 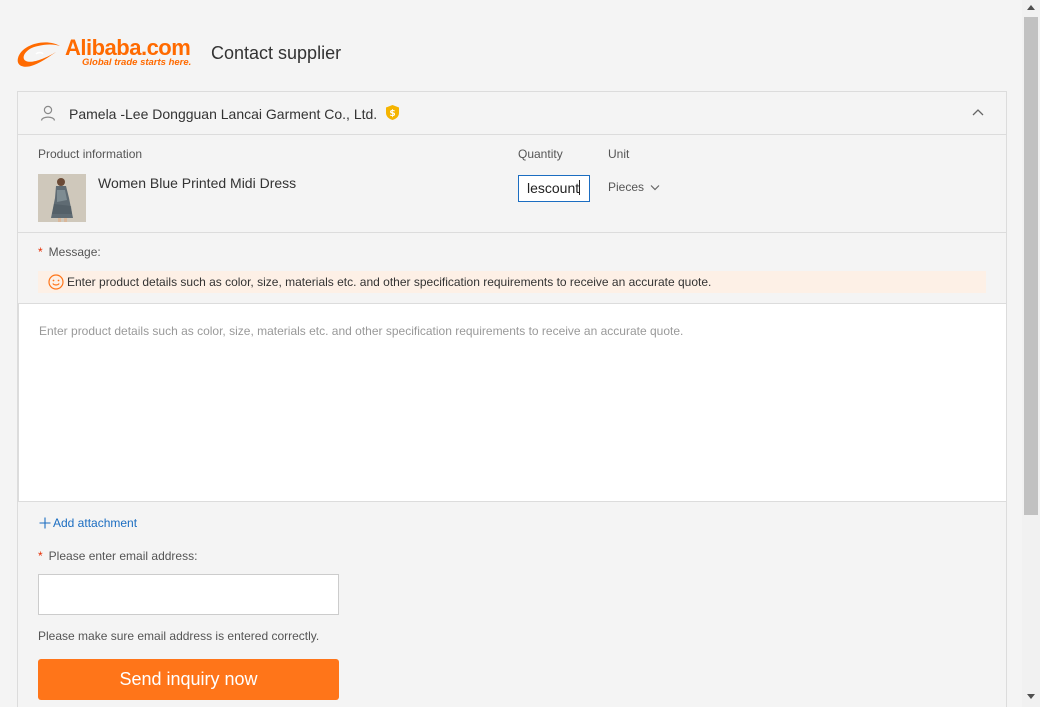 I want to click on product-info-label: Product information, so click(x=90, y=154).